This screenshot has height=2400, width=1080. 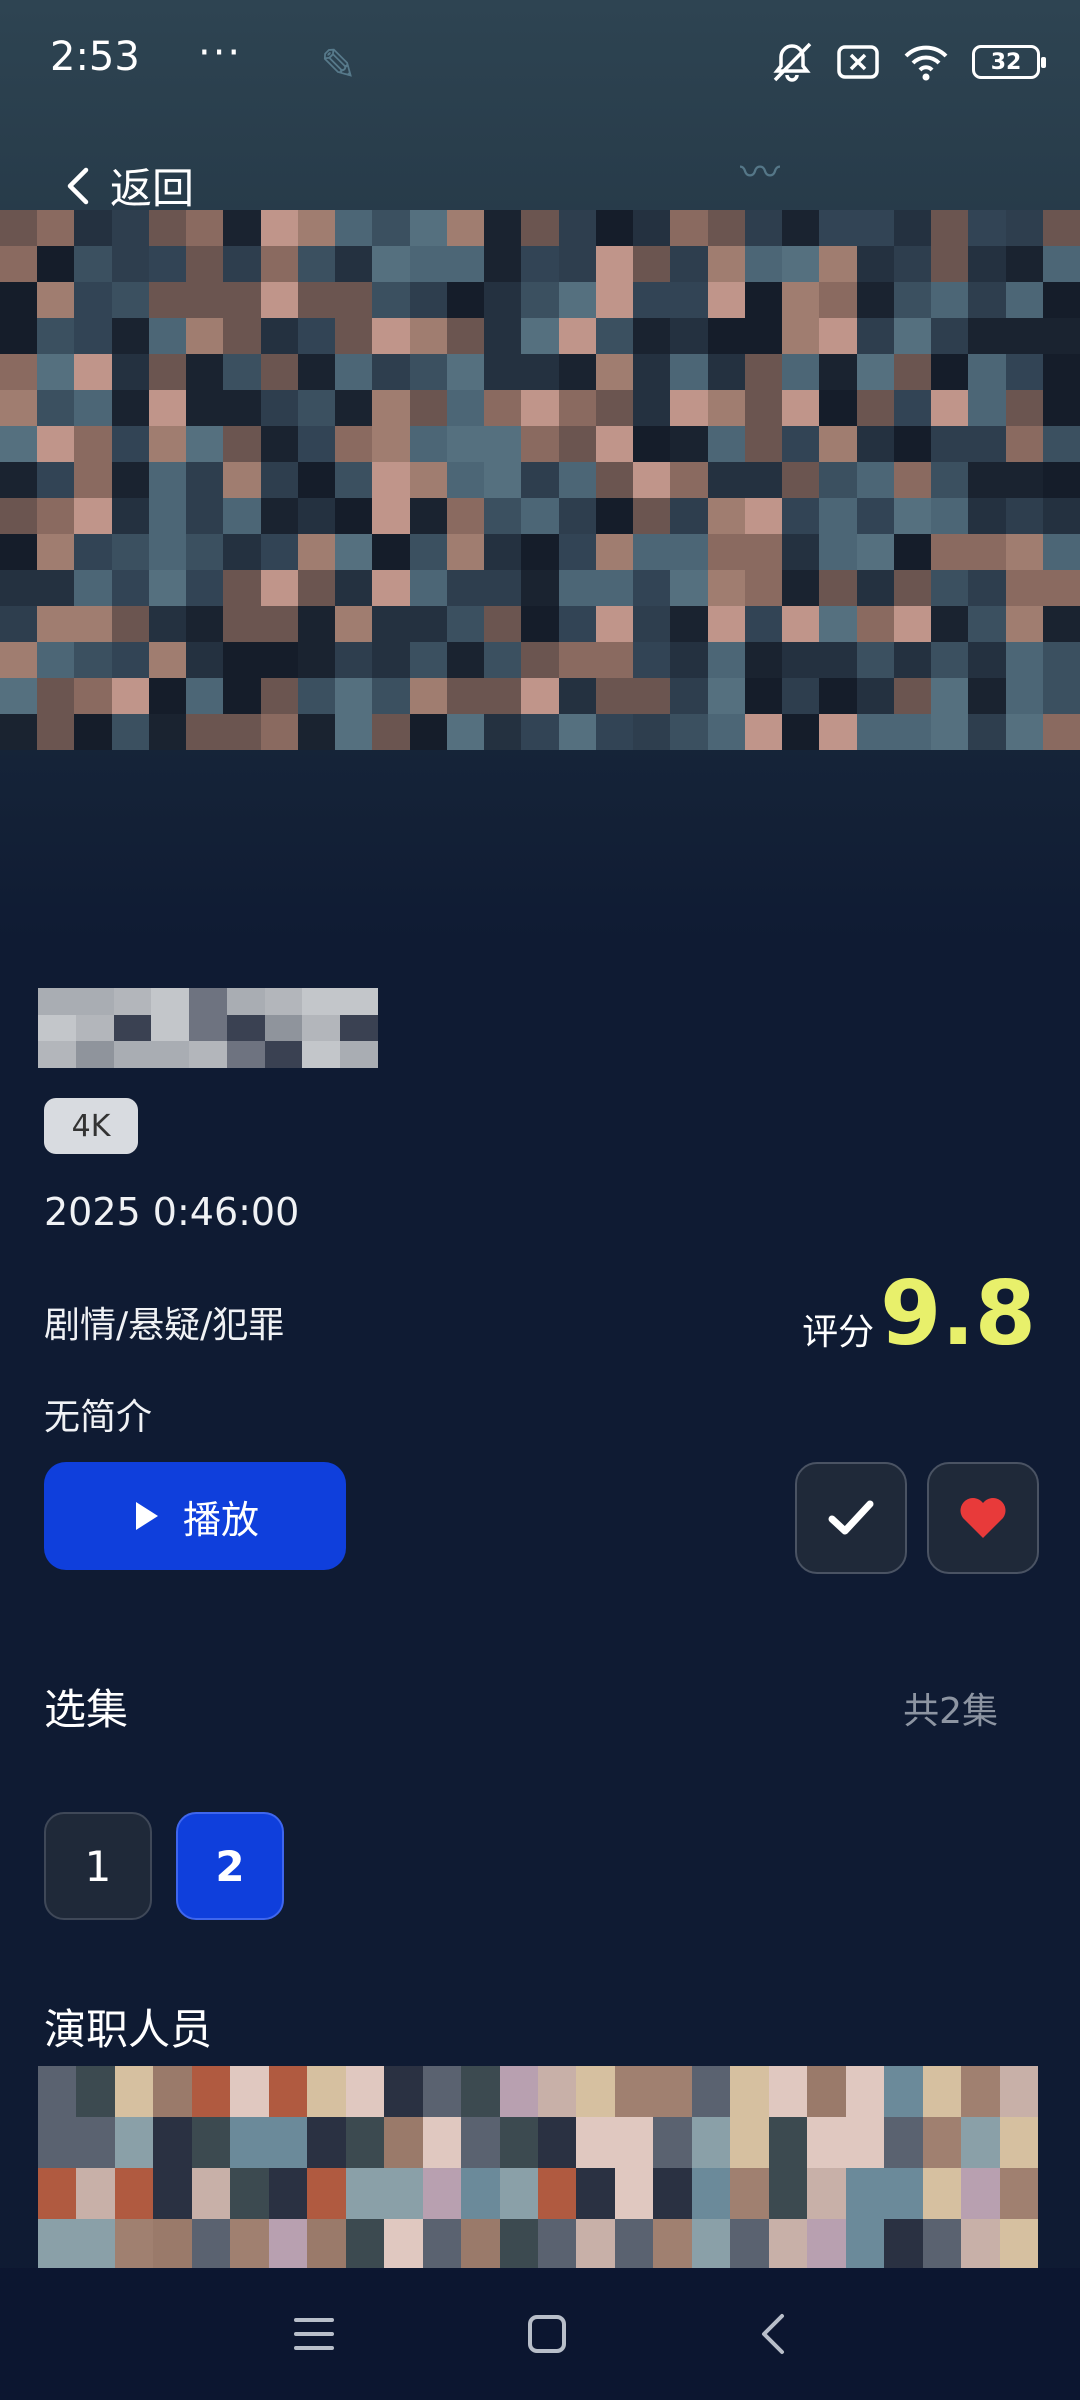 What do you see at coordinates (540, 60) in the screenshot?
I see `status-bar: 2:53 ··· 32` at bounding box center [540, 60].